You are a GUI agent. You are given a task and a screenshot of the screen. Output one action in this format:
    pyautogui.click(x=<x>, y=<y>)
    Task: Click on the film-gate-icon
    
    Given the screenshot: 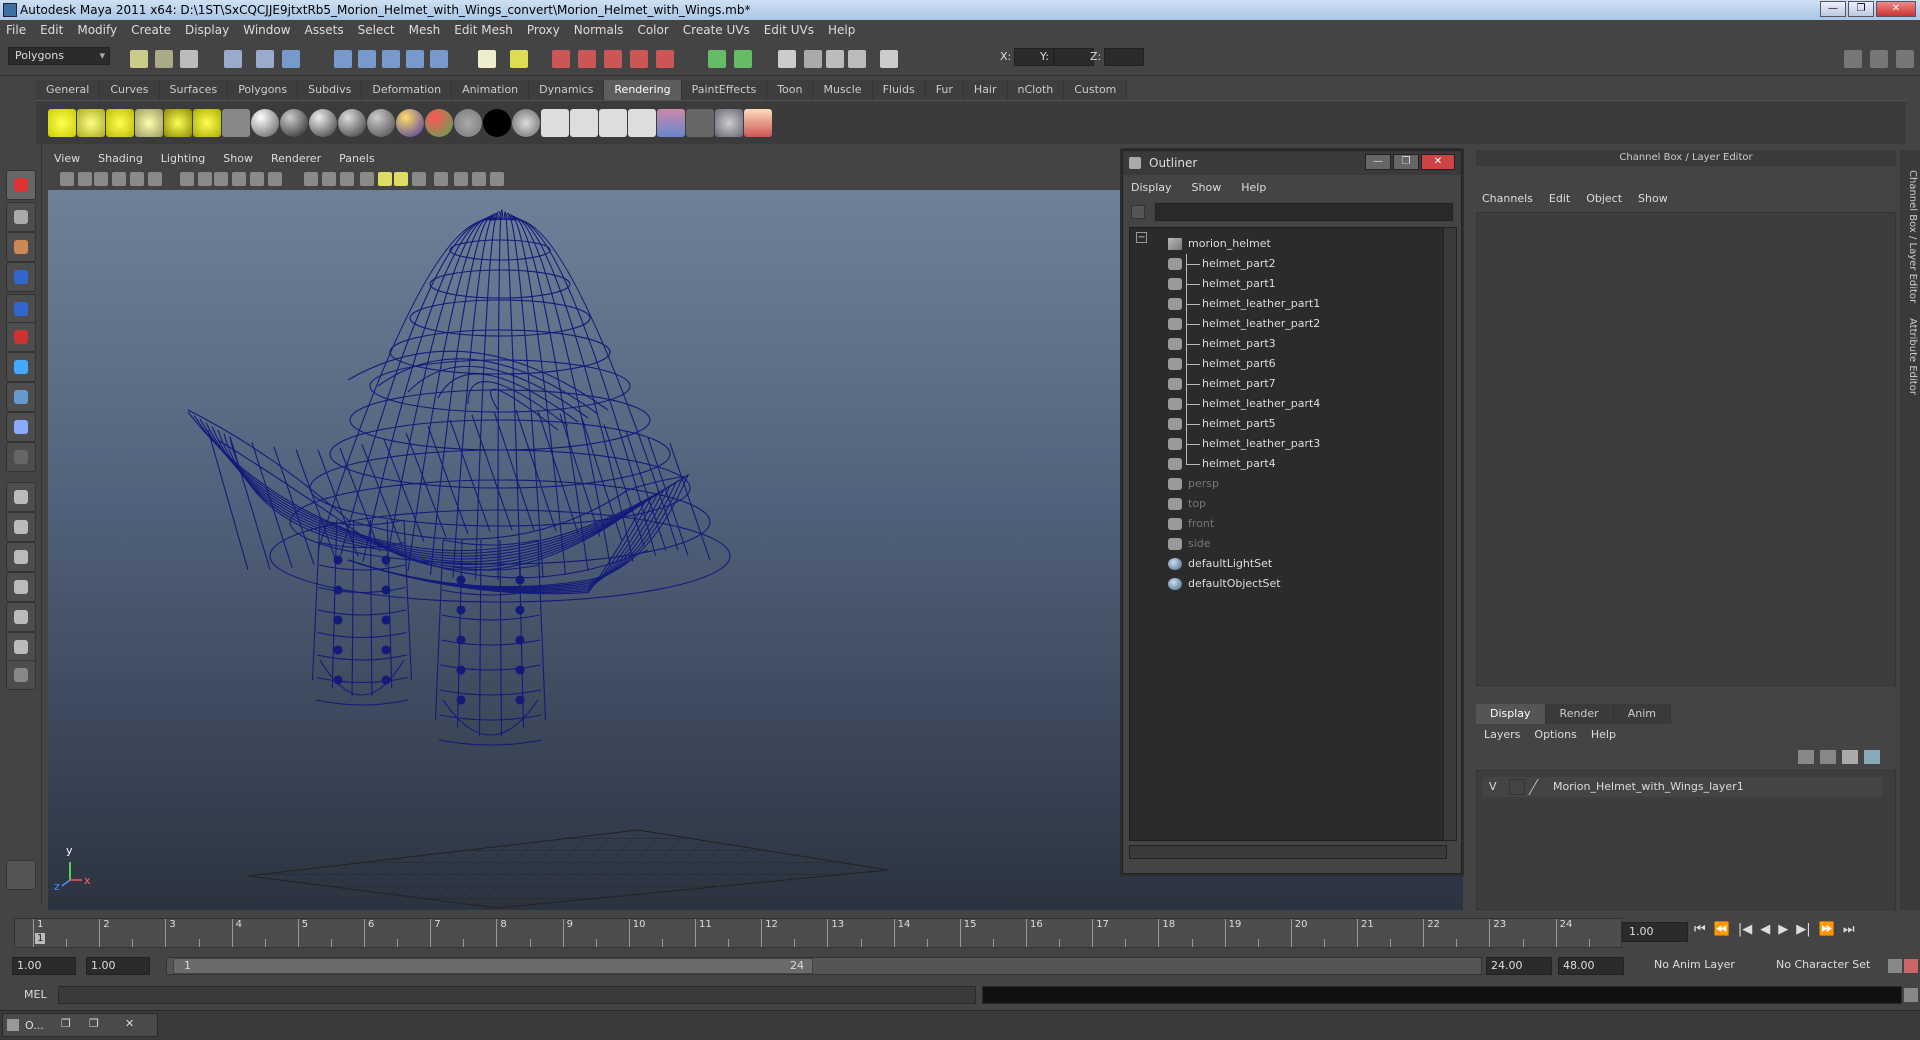 What is the action you would take?
    pyautogui.click(x=187, y=179)
    